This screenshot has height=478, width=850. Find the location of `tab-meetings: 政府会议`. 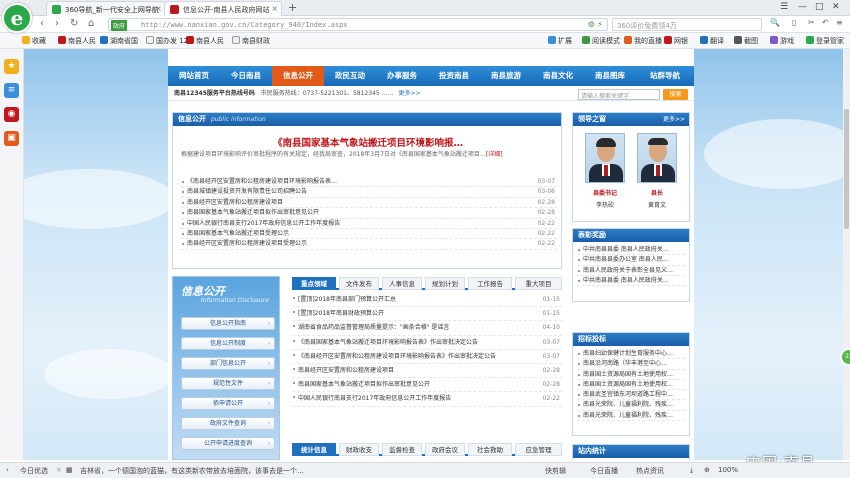

tab-meetings: 政府会议 is located at coordinates (445, 449).